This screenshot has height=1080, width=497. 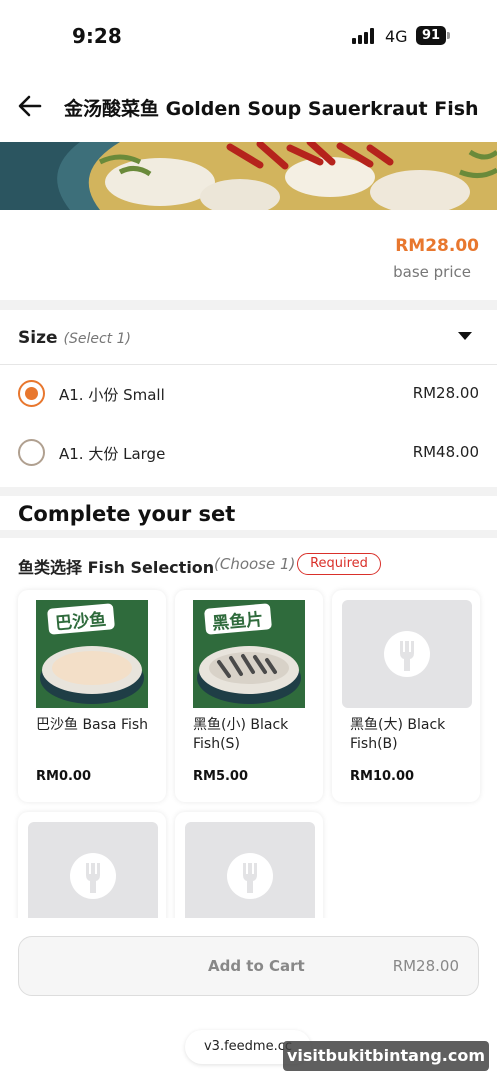 I want to click on battery-icon: 91, so click(x=431, y=35).